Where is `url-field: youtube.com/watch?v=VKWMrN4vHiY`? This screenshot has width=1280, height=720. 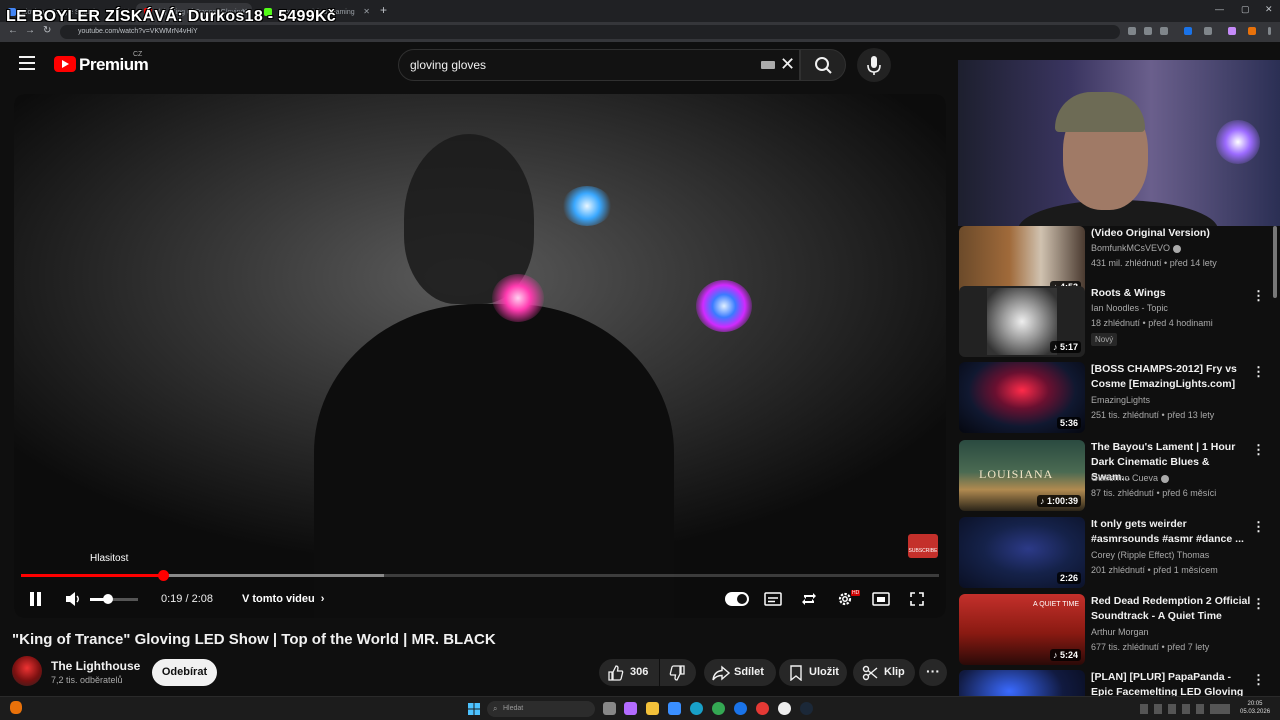 url-field: youtube.com/watch?v=VKWMrN4vHiY is located at coordinates (590, 32).